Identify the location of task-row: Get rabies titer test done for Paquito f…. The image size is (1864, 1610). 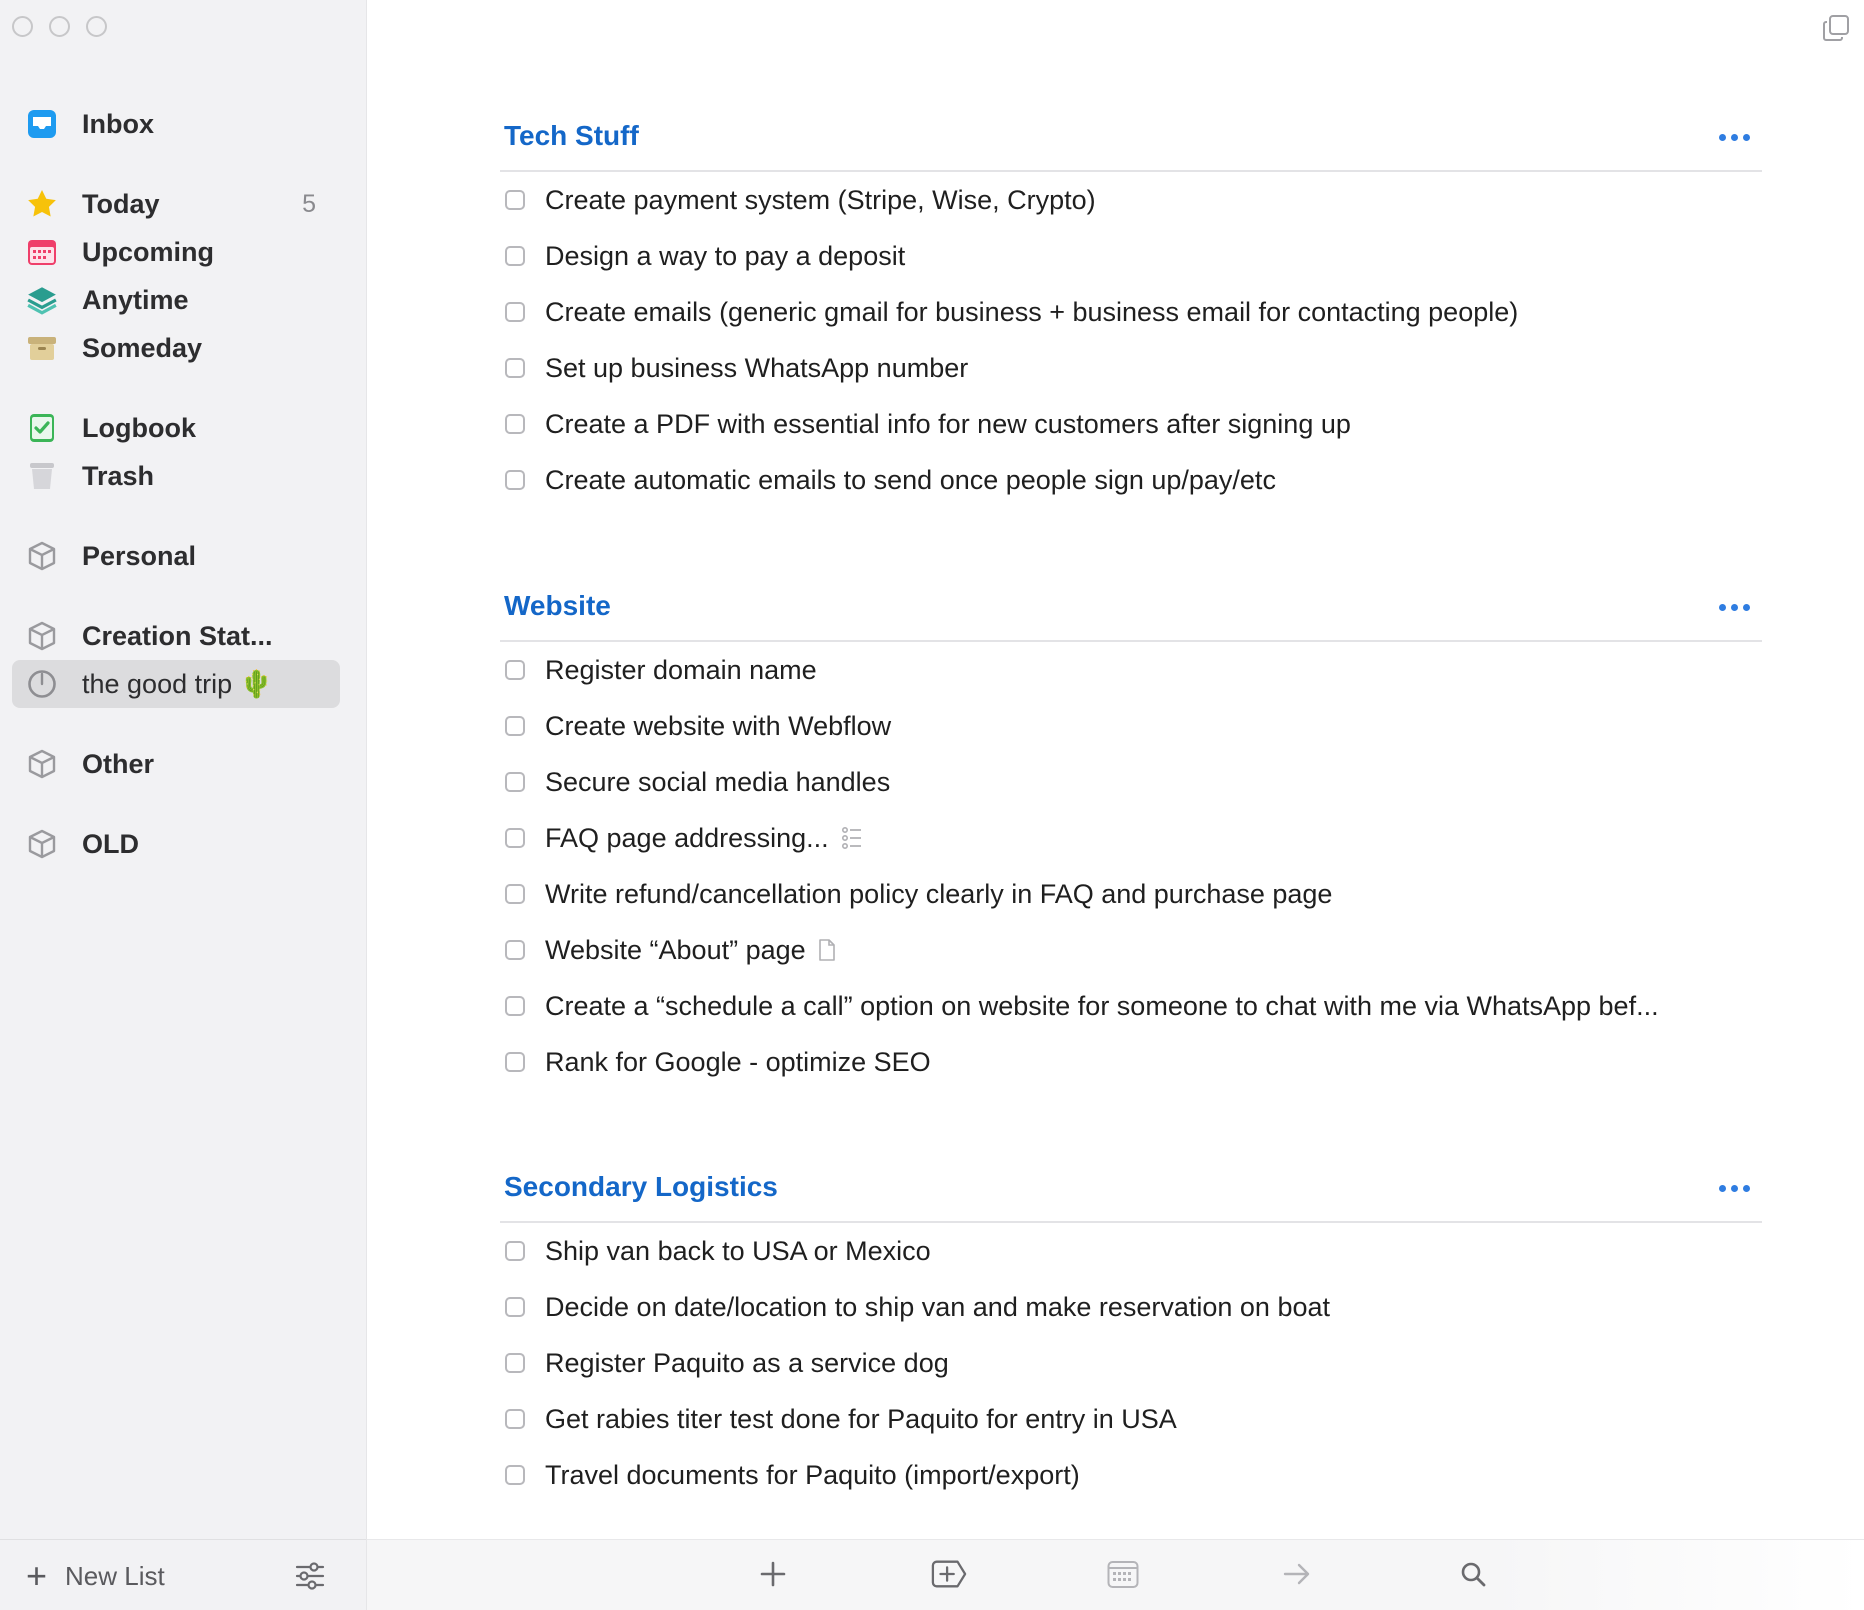
(1131, 1419).